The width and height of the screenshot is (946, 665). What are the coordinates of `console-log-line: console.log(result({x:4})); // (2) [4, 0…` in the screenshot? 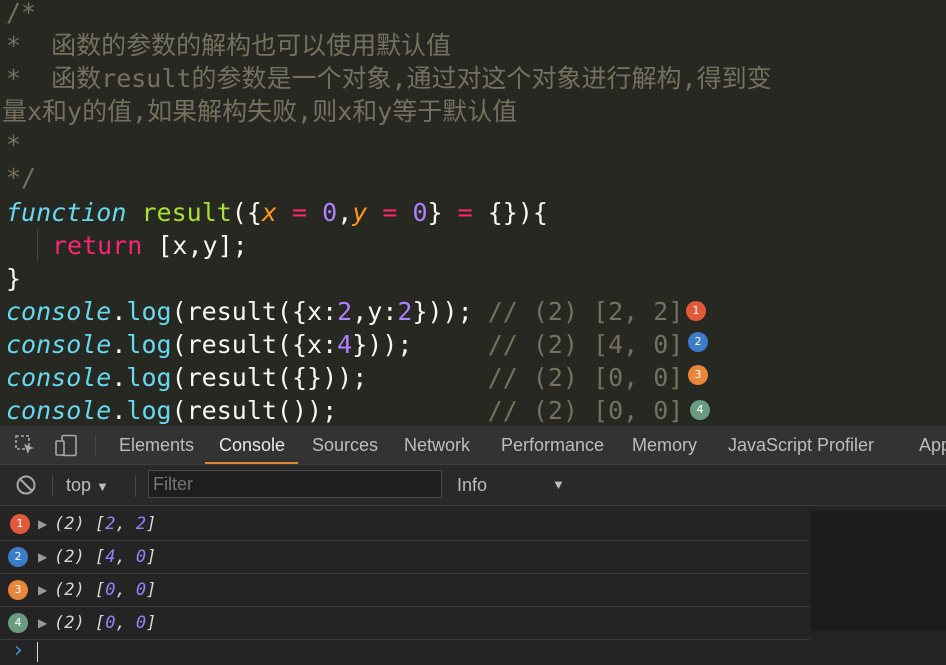 It's located at (344, 344).